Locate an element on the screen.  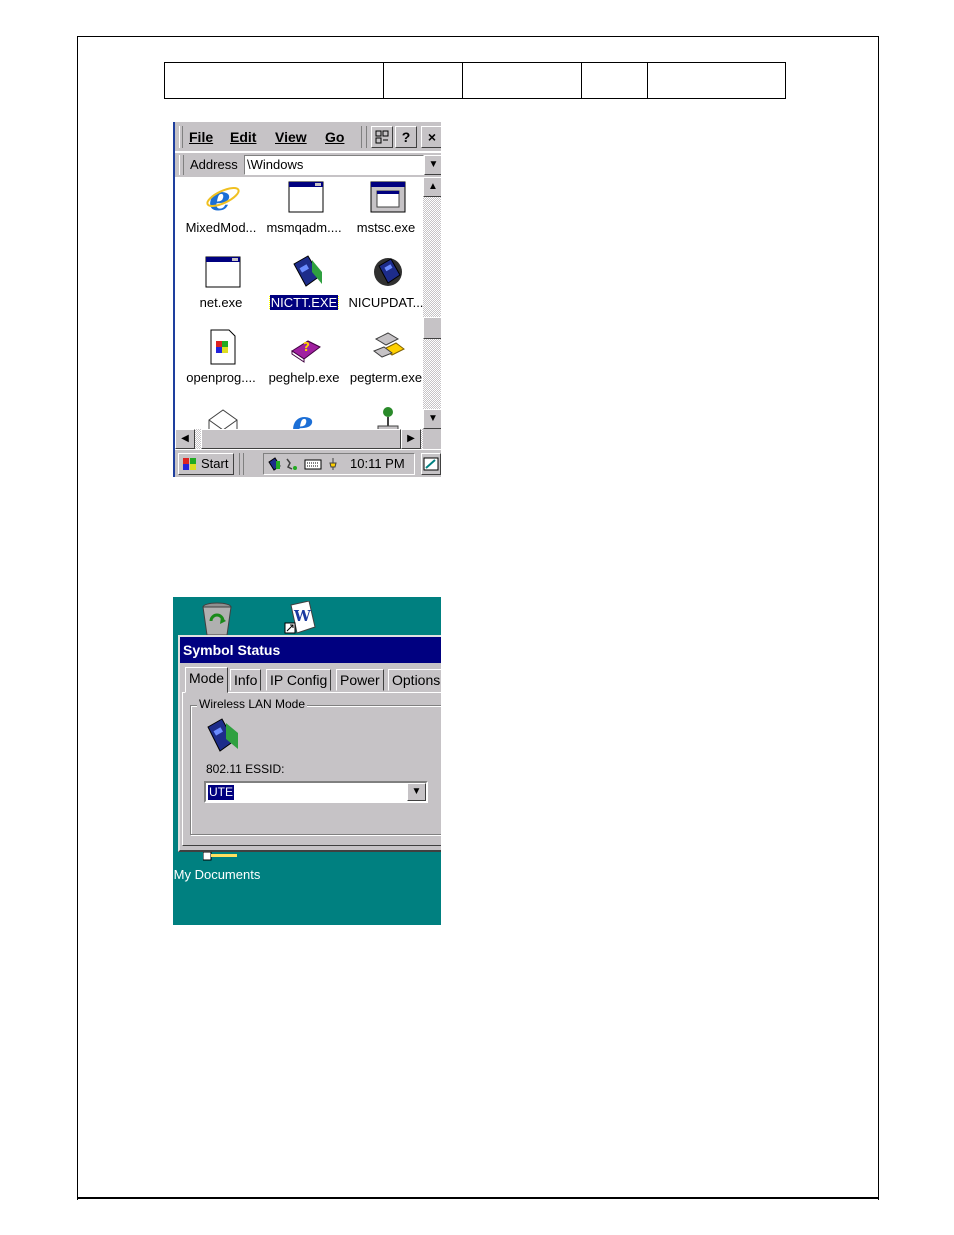
keyboard-tray-icon is located at coordinates (313, 464).